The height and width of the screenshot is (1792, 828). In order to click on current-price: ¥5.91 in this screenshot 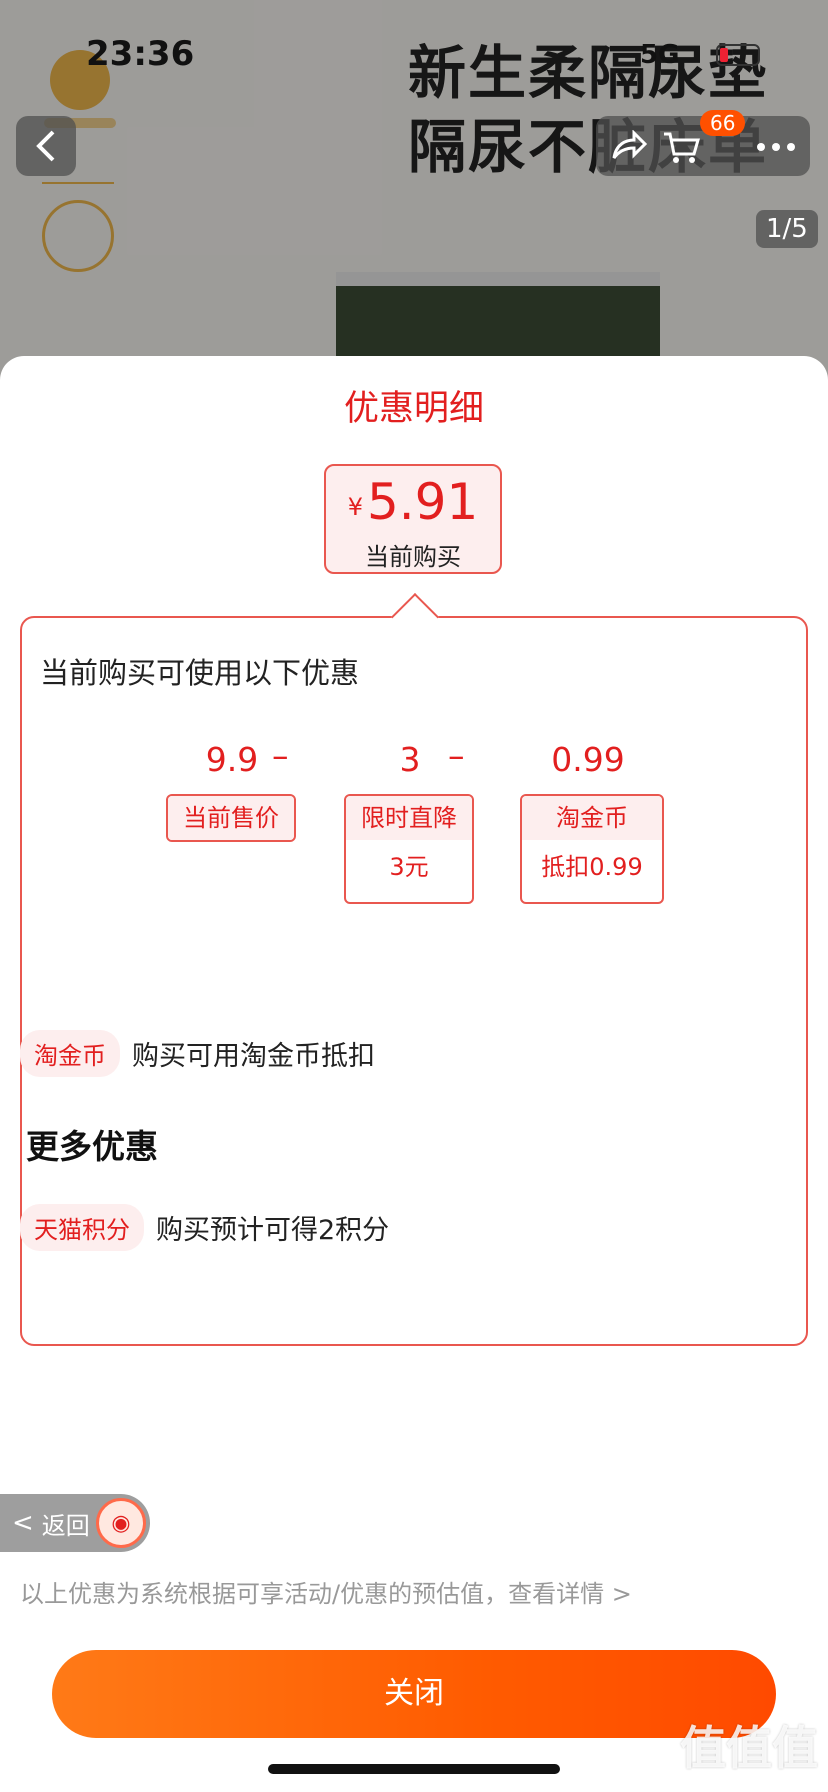, I will do `click(413, 504)`.